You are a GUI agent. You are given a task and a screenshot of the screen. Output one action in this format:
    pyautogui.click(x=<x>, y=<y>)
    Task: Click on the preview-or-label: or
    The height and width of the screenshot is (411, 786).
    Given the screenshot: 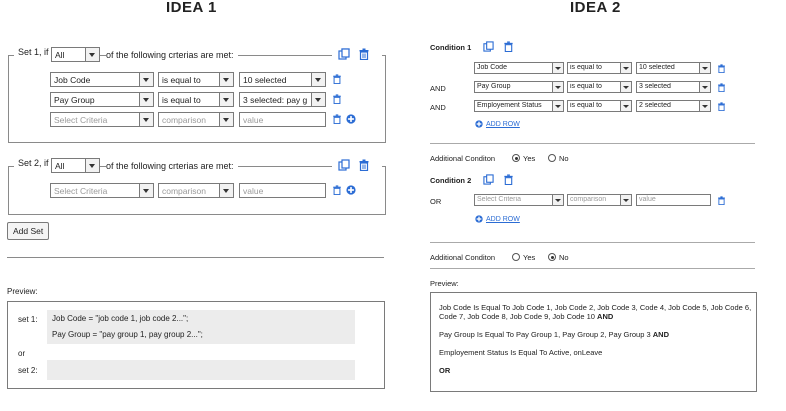 What is the action you would take?
    pyautogui.click(x=22, y=353)
    